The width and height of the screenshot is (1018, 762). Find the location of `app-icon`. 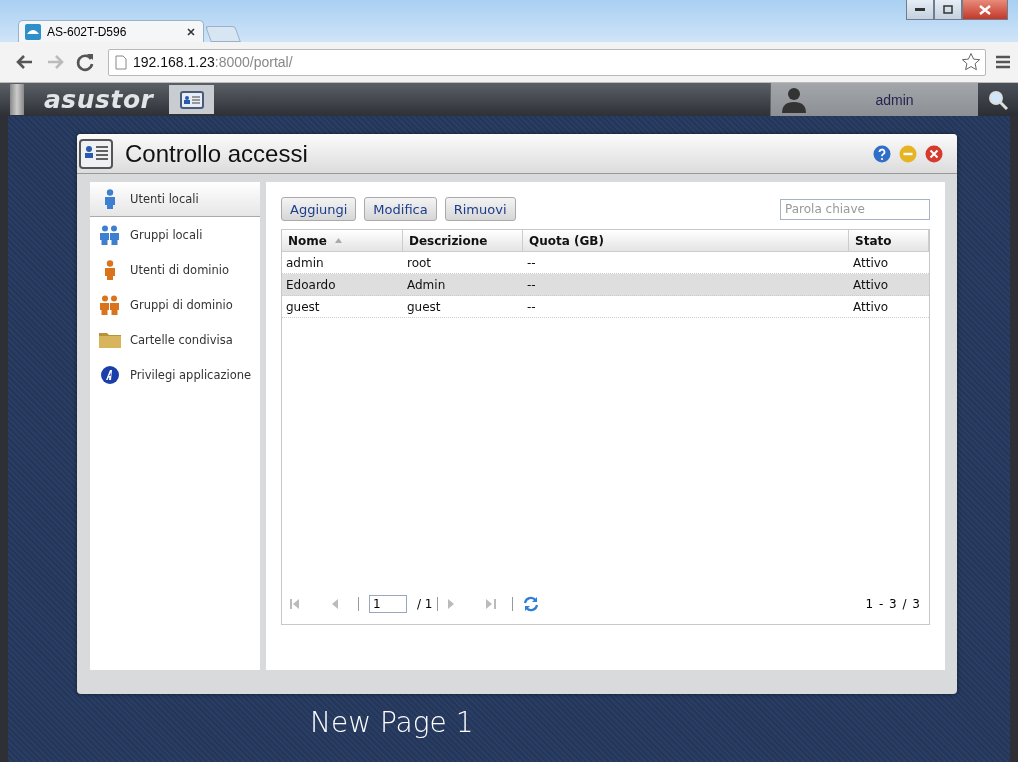

app-icon is located at coordinates (110, 374).